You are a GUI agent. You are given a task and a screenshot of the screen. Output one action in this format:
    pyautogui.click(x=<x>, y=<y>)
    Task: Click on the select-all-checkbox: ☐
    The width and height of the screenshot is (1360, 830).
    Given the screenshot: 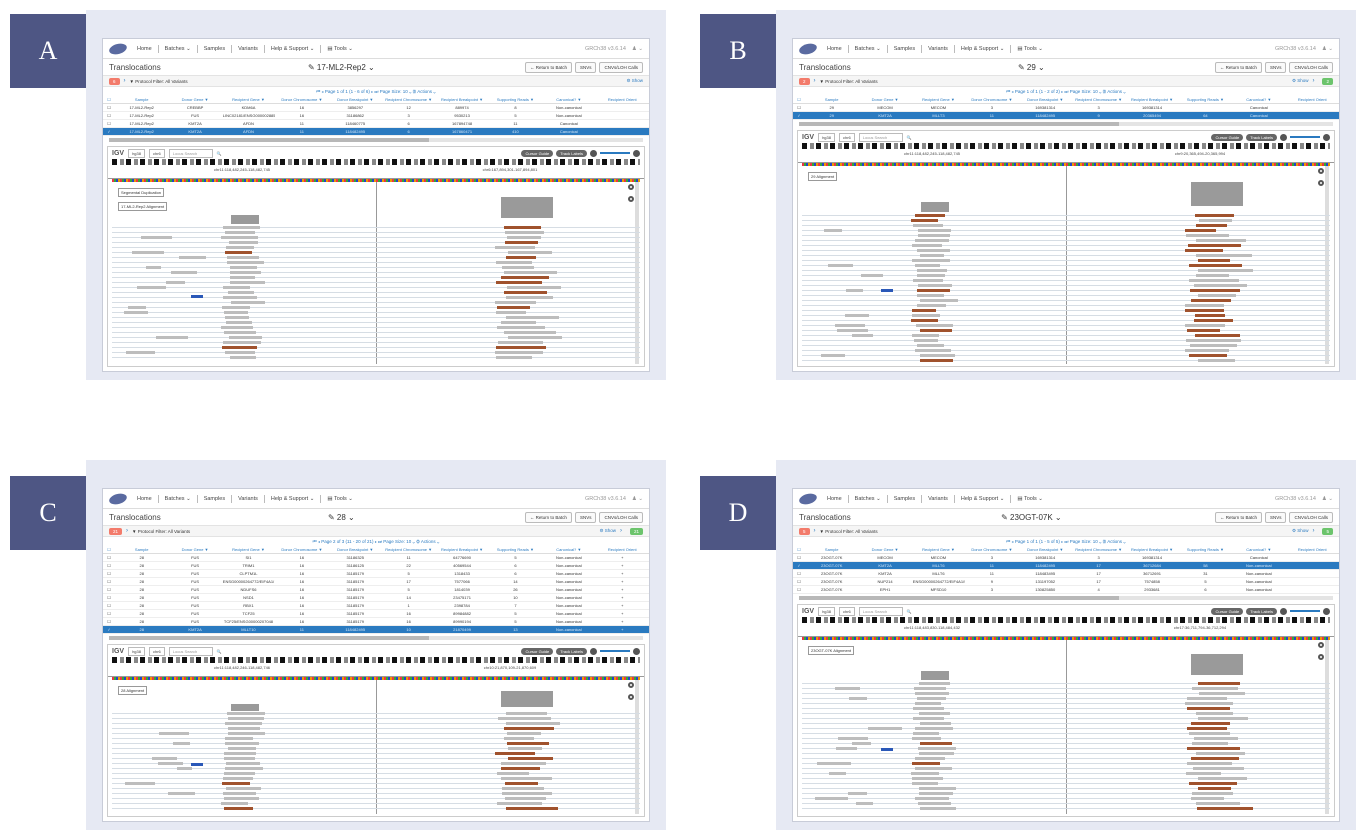 What is the action you would take?
    pyautogui.click(x=109, y=100)
    